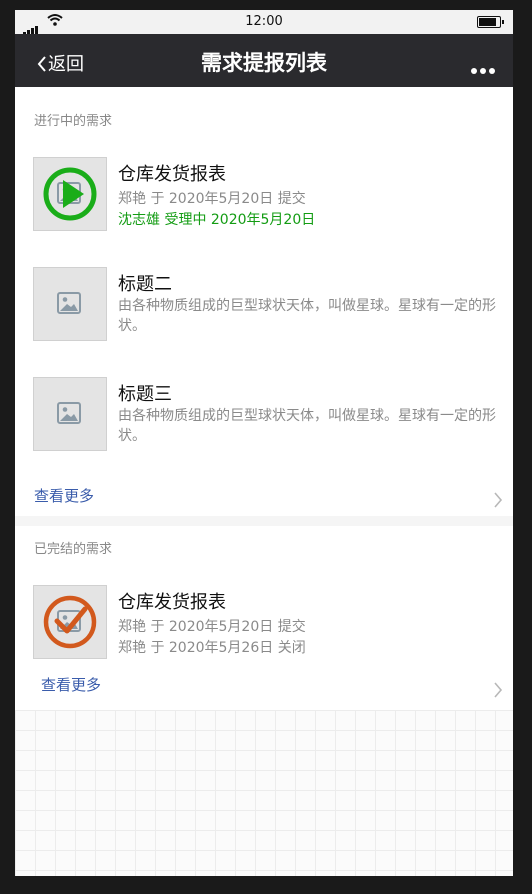  I want to click on navigation-bar: 返回 需求提报列表, so click(264, 60).